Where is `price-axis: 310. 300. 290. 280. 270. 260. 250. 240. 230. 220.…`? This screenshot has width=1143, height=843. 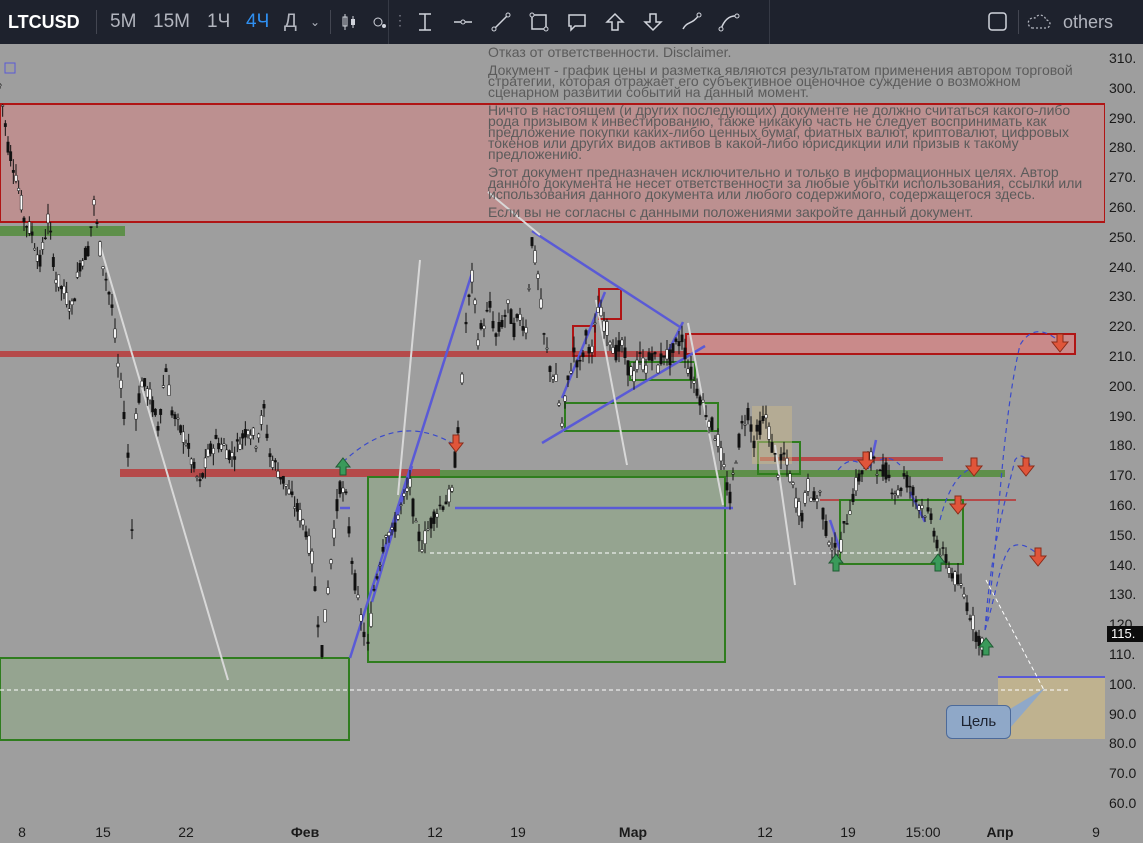 price-axis: 310. 300. 290. 280. 270. 260. 250. 240. 230. 220.… is located at coordinates (1124, 432).